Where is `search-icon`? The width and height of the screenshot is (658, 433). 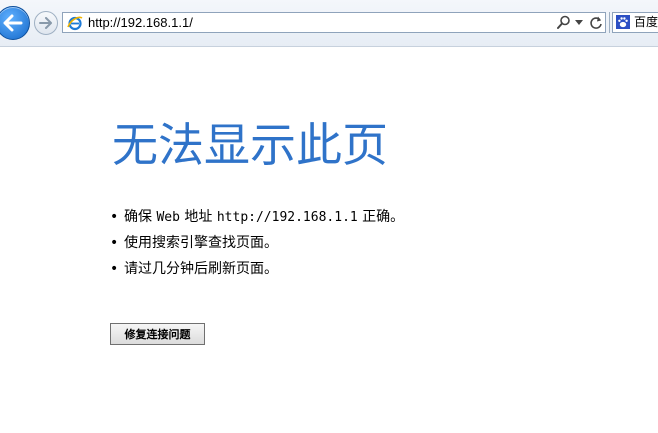 search-icon is located at coordinates (564, 22).